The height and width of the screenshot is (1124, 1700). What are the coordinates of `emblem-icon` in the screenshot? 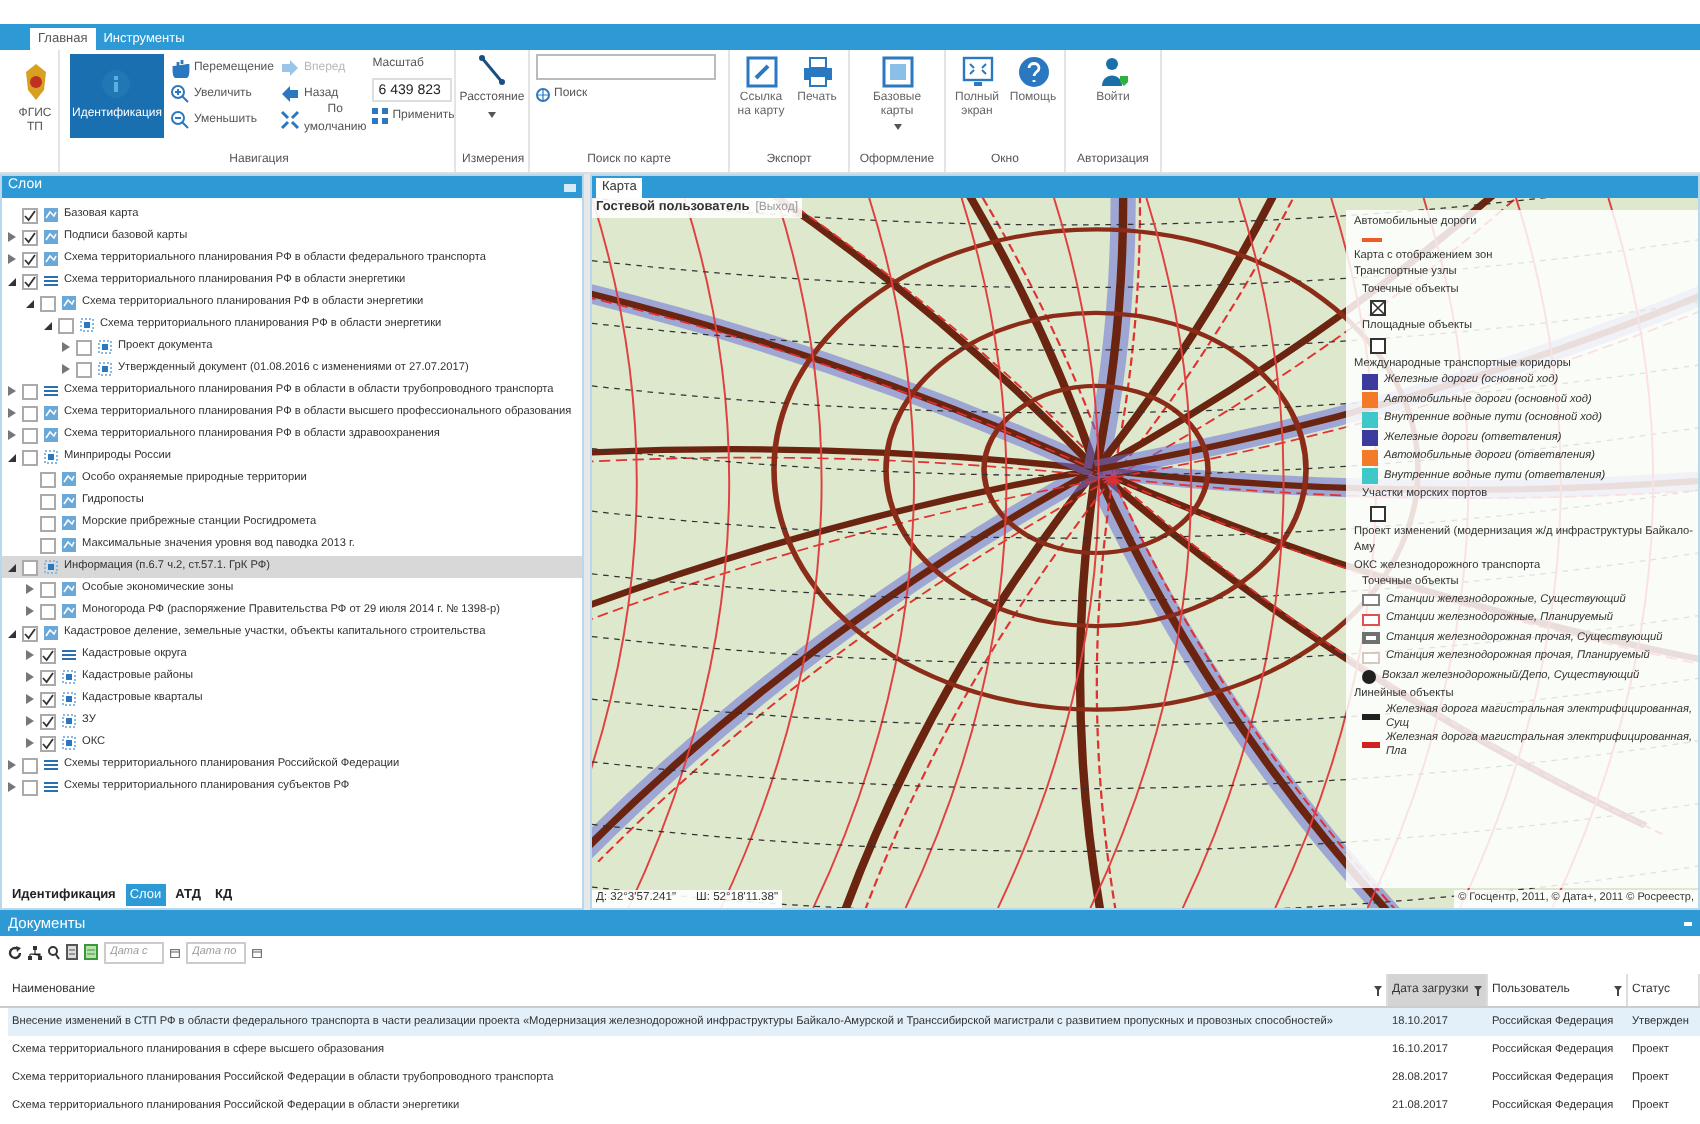 It's located at (35, 82).